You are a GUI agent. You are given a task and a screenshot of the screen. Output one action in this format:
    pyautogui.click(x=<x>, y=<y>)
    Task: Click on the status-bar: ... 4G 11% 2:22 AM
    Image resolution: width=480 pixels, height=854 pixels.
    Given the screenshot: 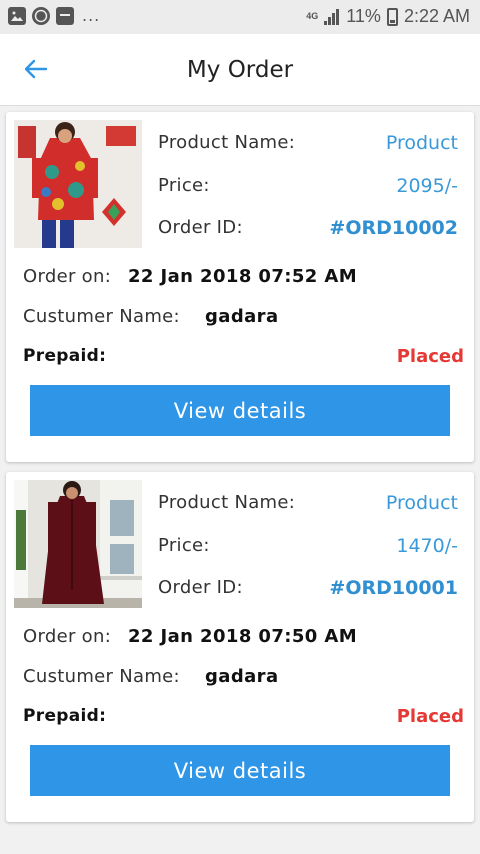 What is the action you would take?
    pyautogui.click(x=240, y=17)
    